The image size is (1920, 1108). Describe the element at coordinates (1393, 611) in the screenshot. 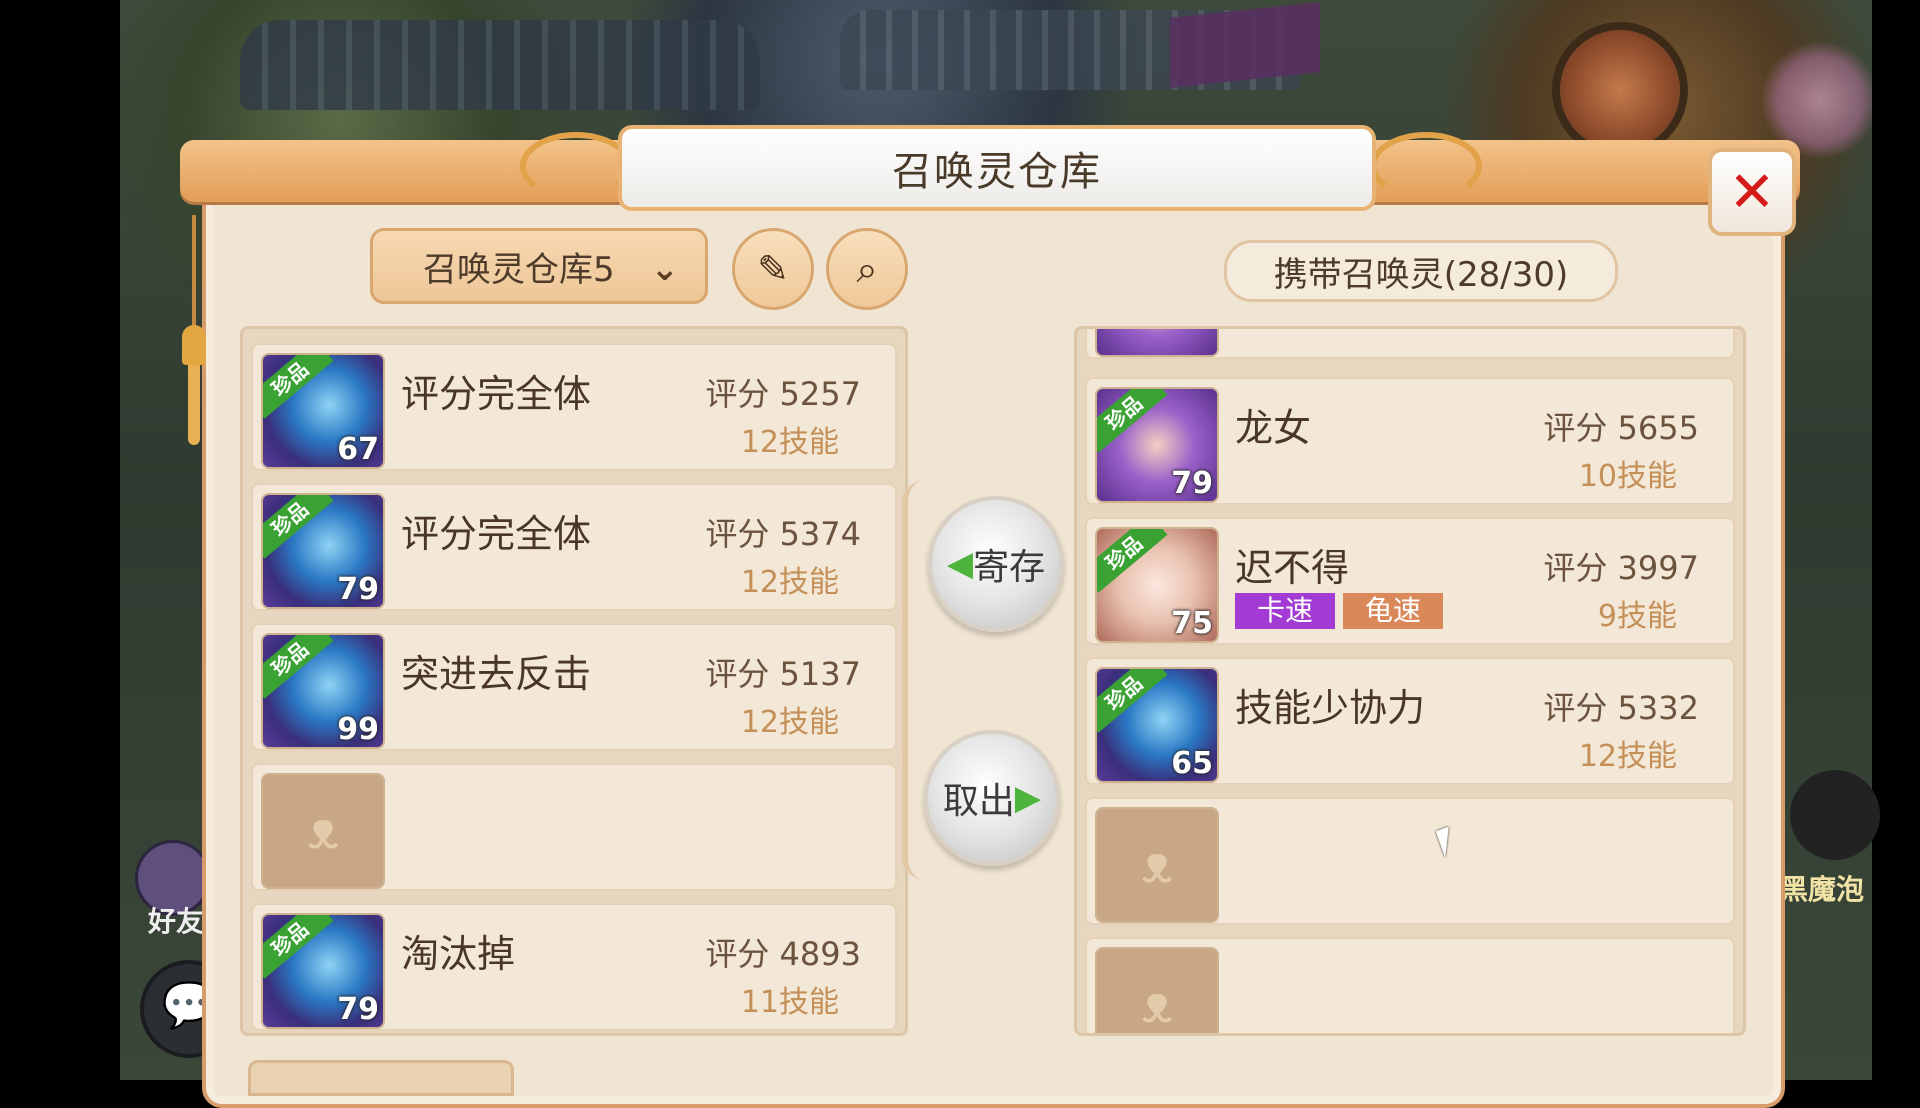

I see `trait-tag: 龟速` at that location.